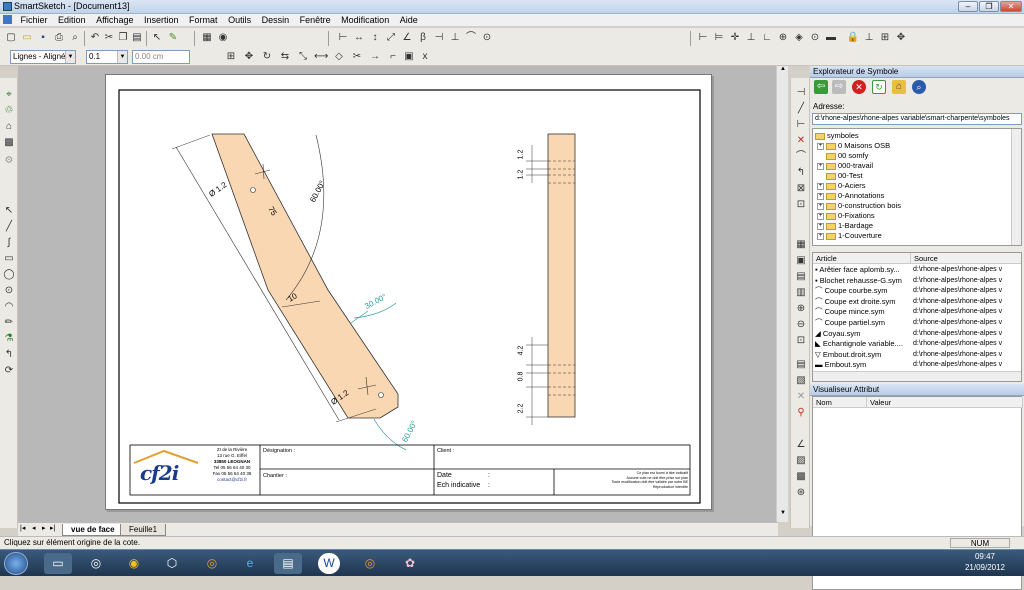 The height and width of the screenshot is (590, 1024). I want to click on ie-taskbar-icon: e, so click(250, 563).